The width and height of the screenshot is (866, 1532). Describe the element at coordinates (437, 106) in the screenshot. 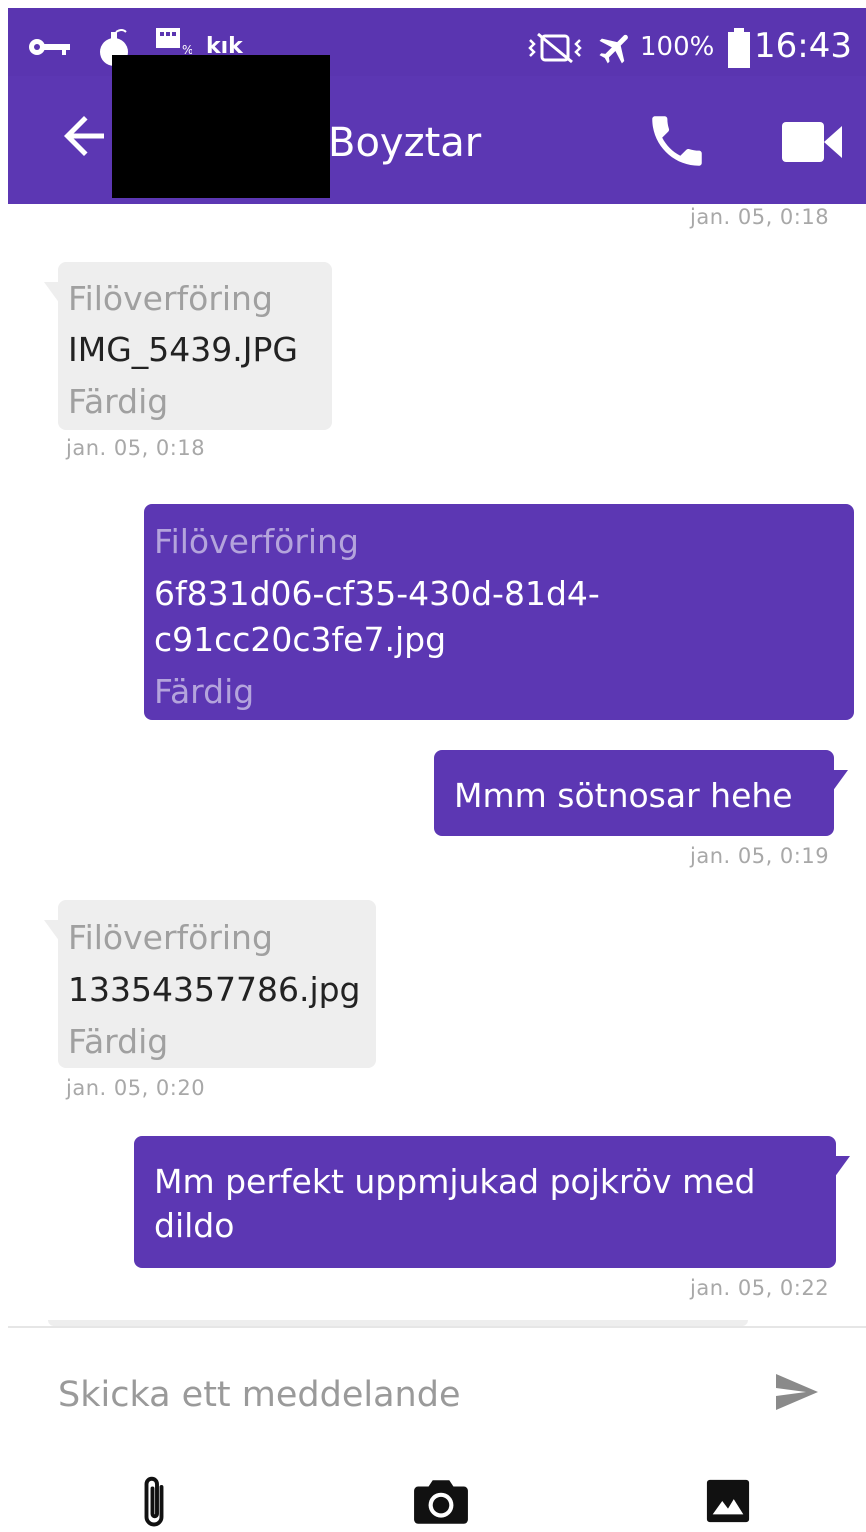

I see `app-bar: % kık 100% 16:43 Boyztar` at that location.